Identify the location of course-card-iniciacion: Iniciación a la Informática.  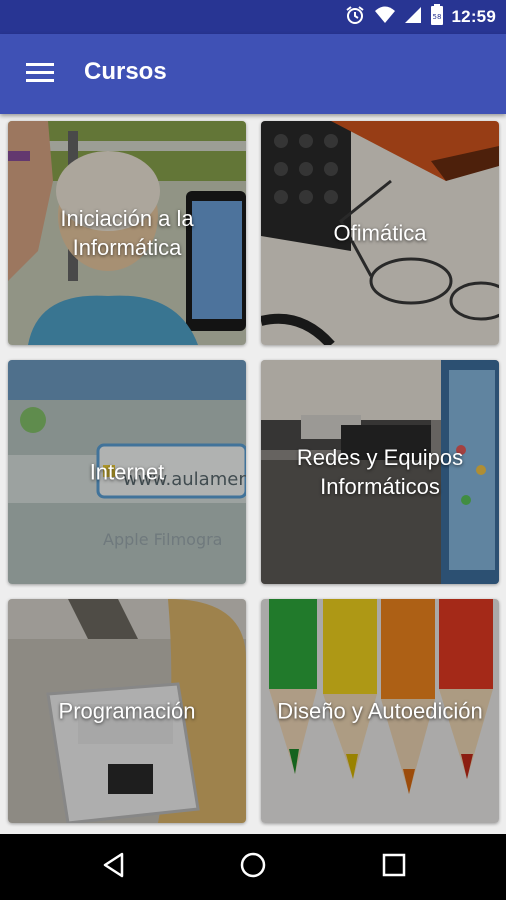
(127, 233).